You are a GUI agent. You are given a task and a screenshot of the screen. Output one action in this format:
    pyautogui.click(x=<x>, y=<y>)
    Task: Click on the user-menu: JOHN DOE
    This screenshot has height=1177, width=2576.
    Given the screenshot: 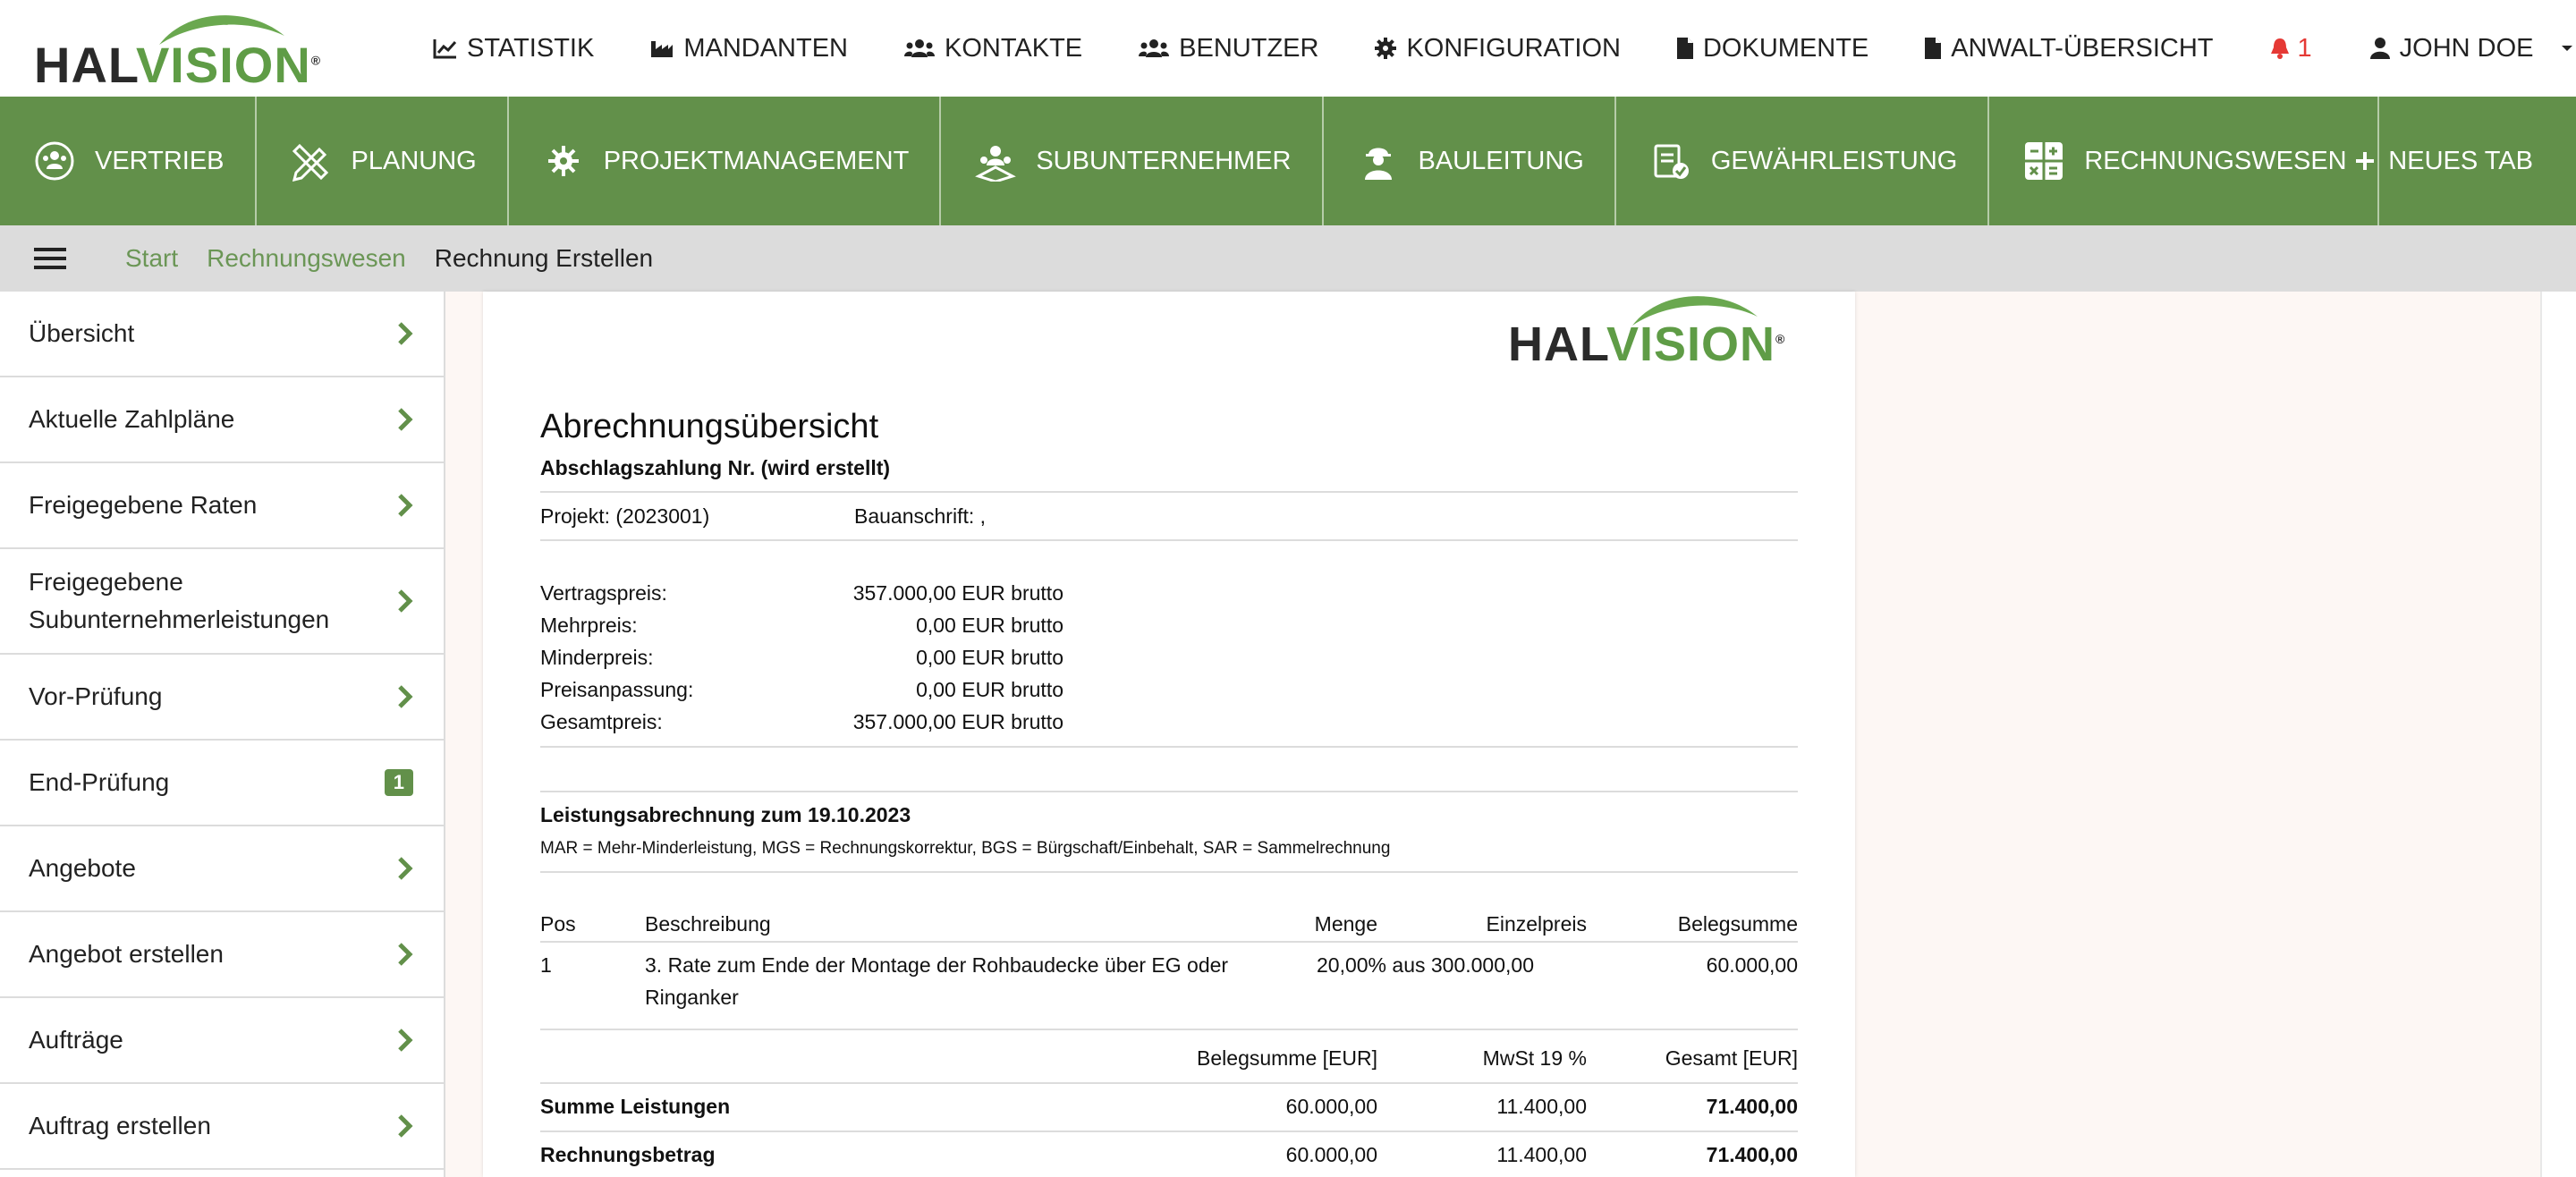 What is the action you would take?
    pyautogui.click(x=2472, y=49)
    